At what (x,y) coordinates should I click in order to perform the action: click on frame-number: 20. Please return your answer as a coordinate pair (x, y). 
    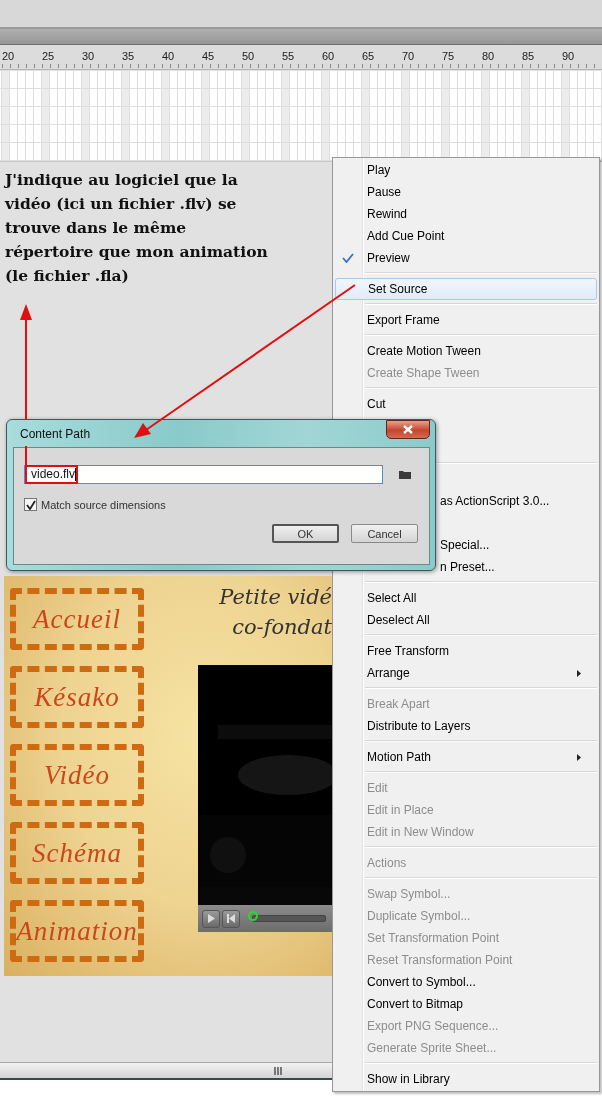
    Looking at the image, I should click on (8, 56).